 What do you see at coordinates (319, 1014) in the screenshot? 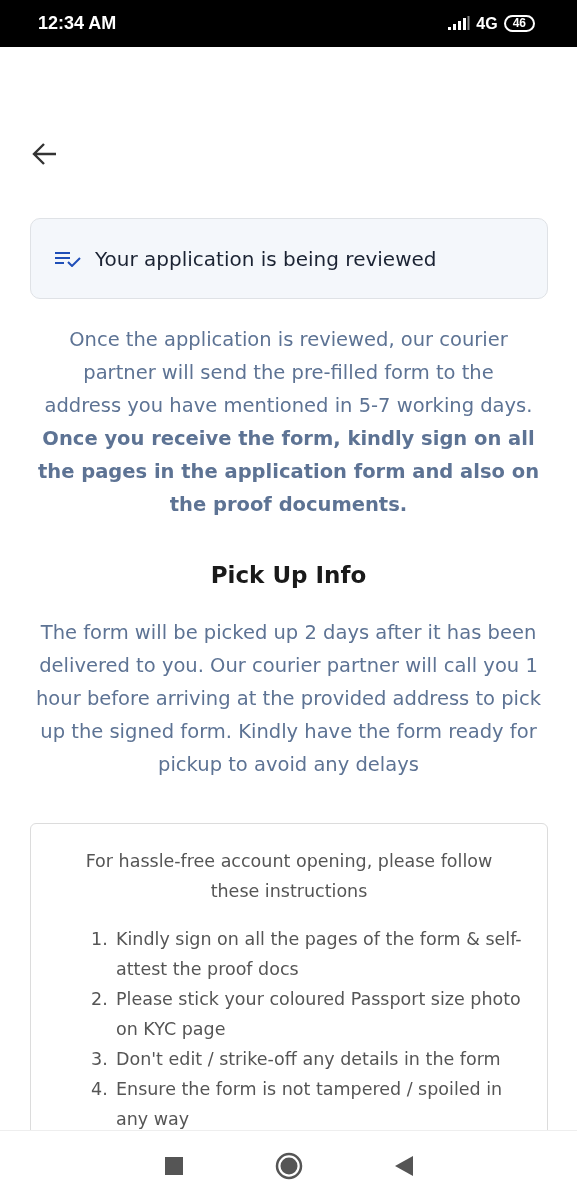
I see `instruction-text: Please stick your coloured Passport size photo on KYC page` at bounding box center [319, 1014].